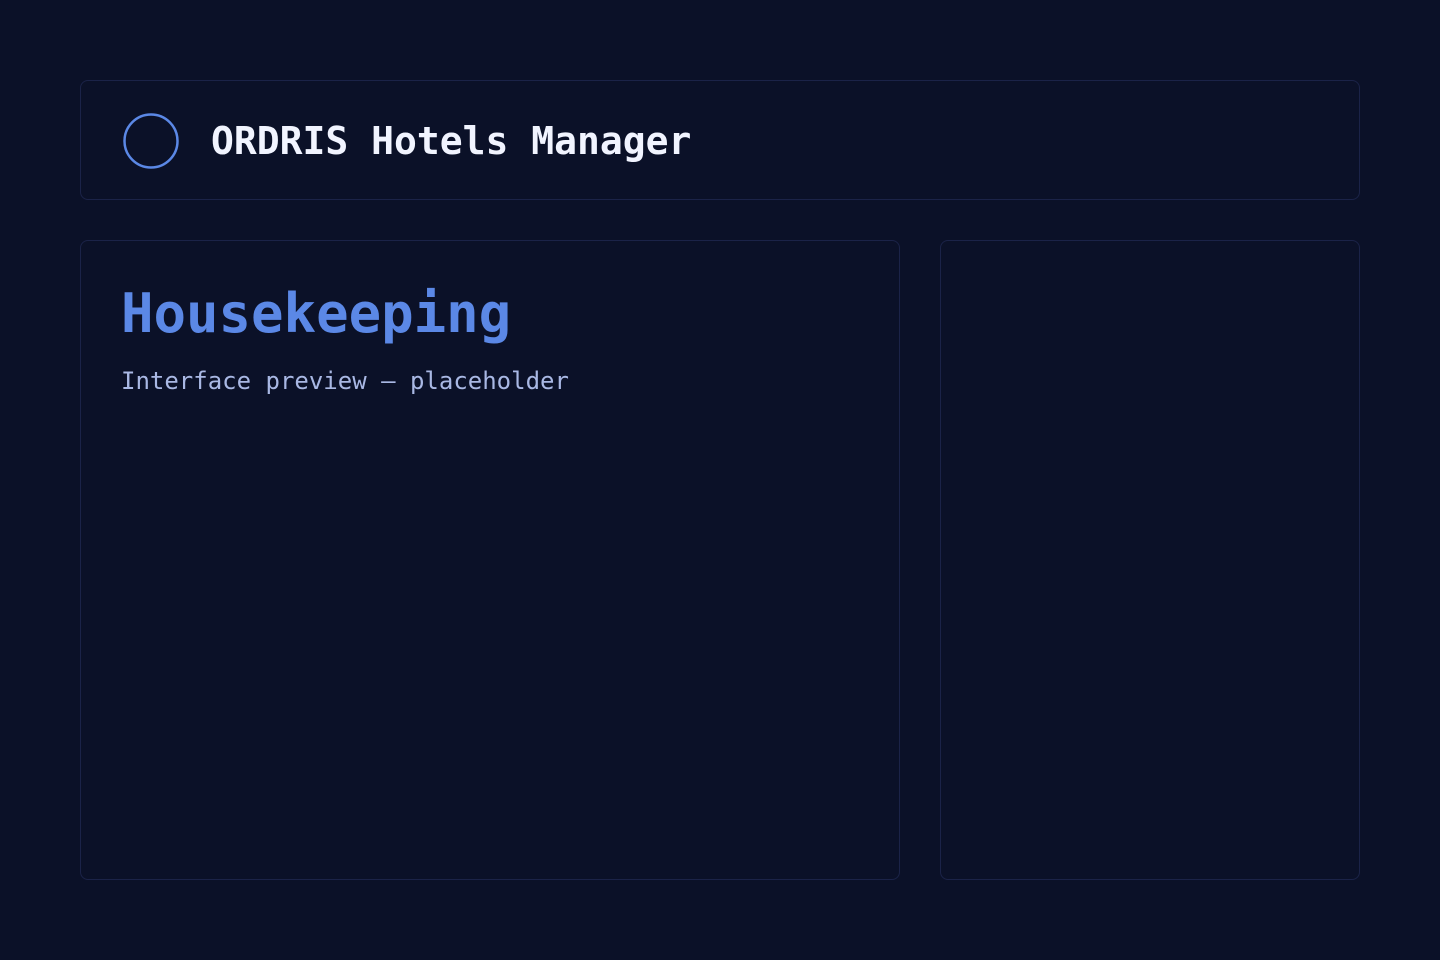  Describe the element at coordinates (345, 381) in the screenshot. I see `page-subtitle: Interface preview — placeholder` at that location.